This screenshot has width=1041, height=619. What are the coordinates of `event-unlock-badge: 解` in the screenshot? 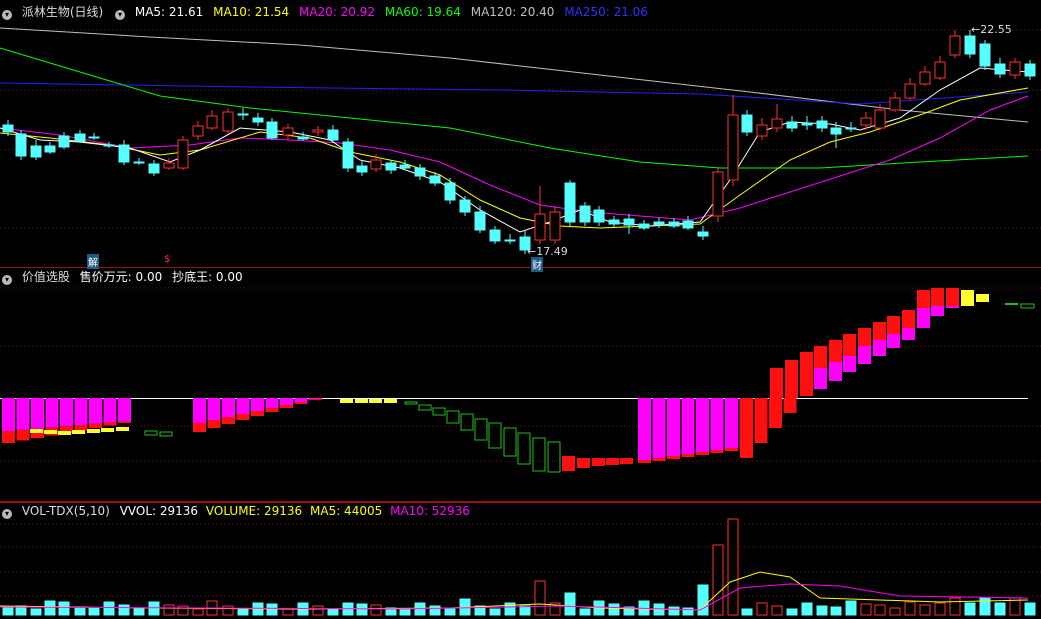 It's located at (93, 261).